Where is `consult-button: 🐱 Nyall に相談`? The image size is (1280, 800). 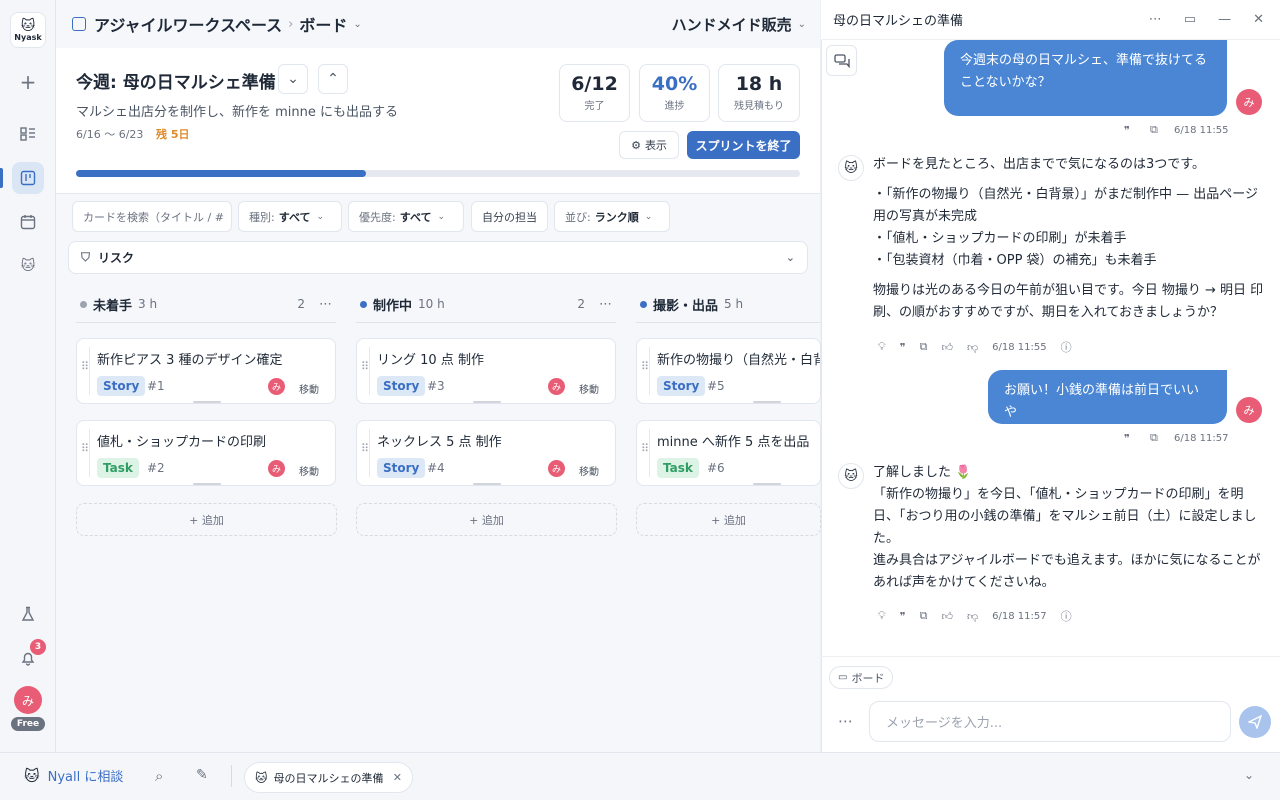 consult-button: 🐱 Nyall に相談 is located at coordinates (73, 776).